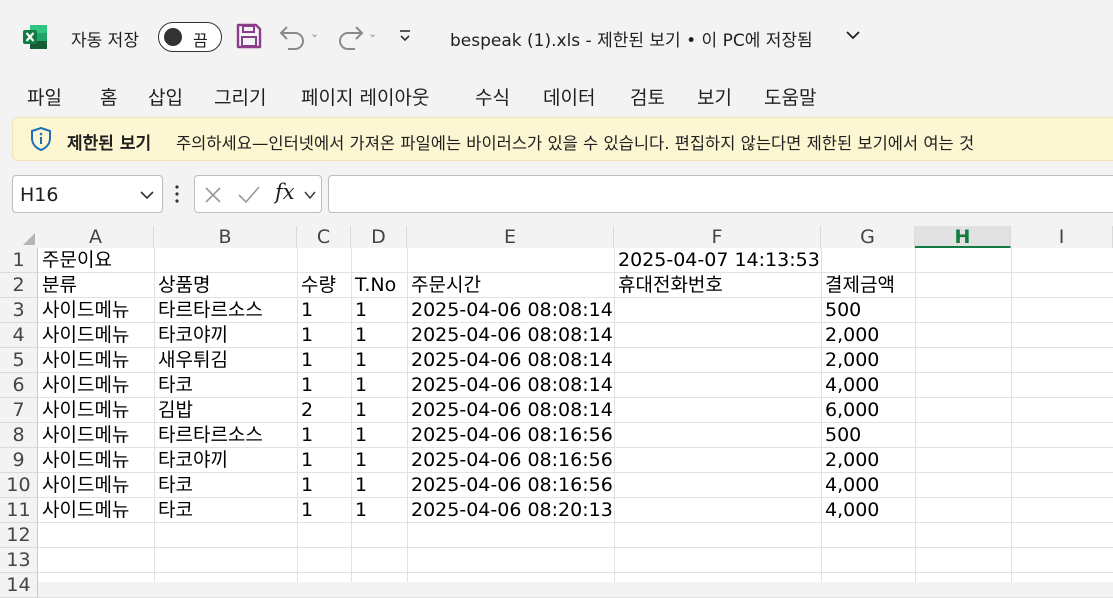  I want to click on cell-d3: 1, so click(379, 310).